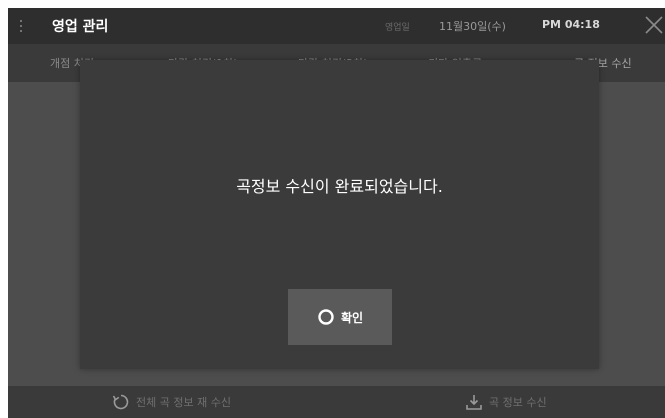  I want to click on download-icon, so click(474, 402).